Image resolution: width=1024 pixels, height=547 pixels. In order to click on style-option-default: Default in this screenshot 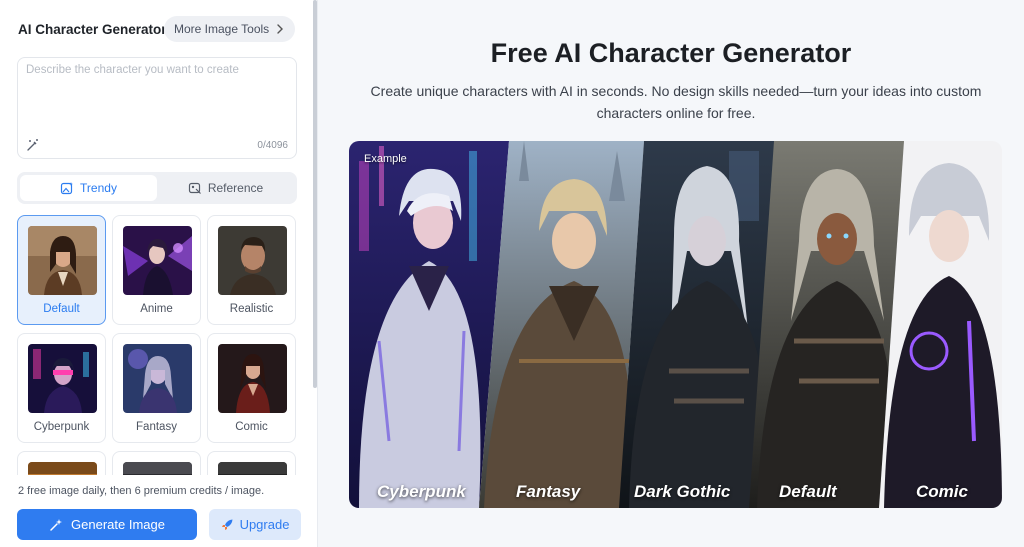, I will do `click(61, 270)`.